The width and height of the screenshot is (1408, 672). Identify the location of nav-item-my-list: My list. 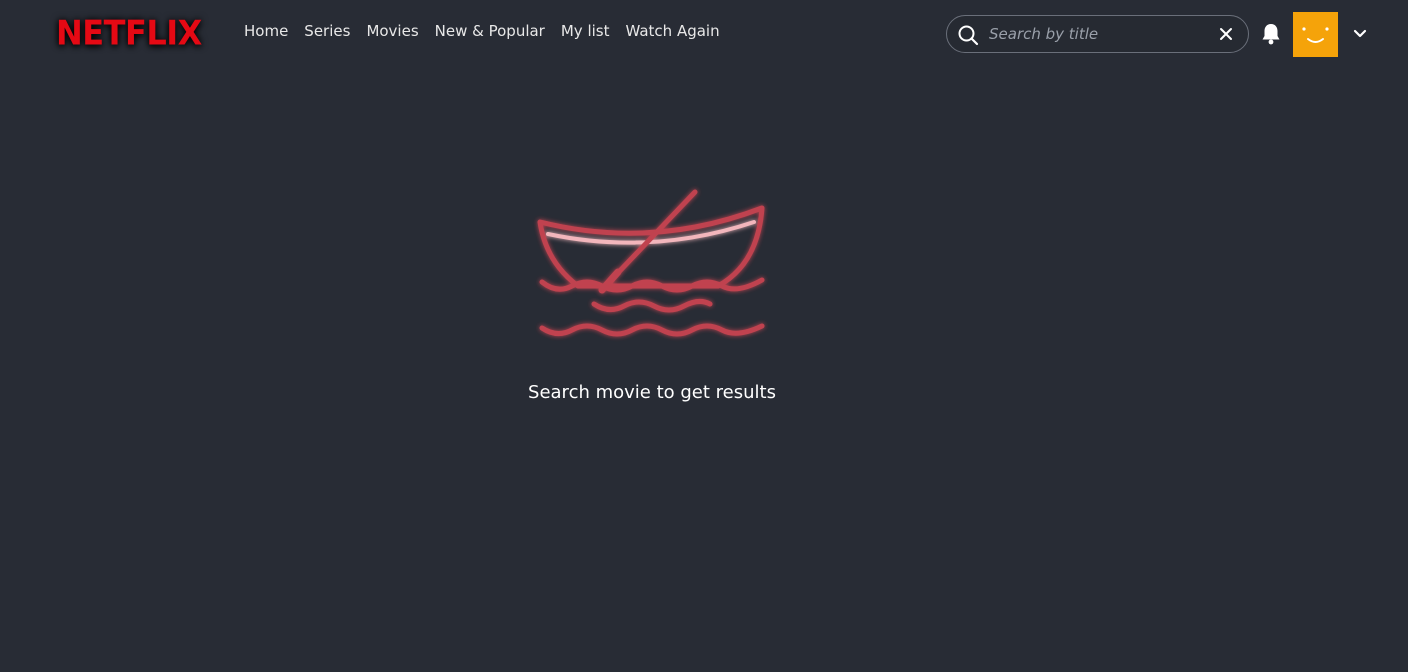
(585, 31).